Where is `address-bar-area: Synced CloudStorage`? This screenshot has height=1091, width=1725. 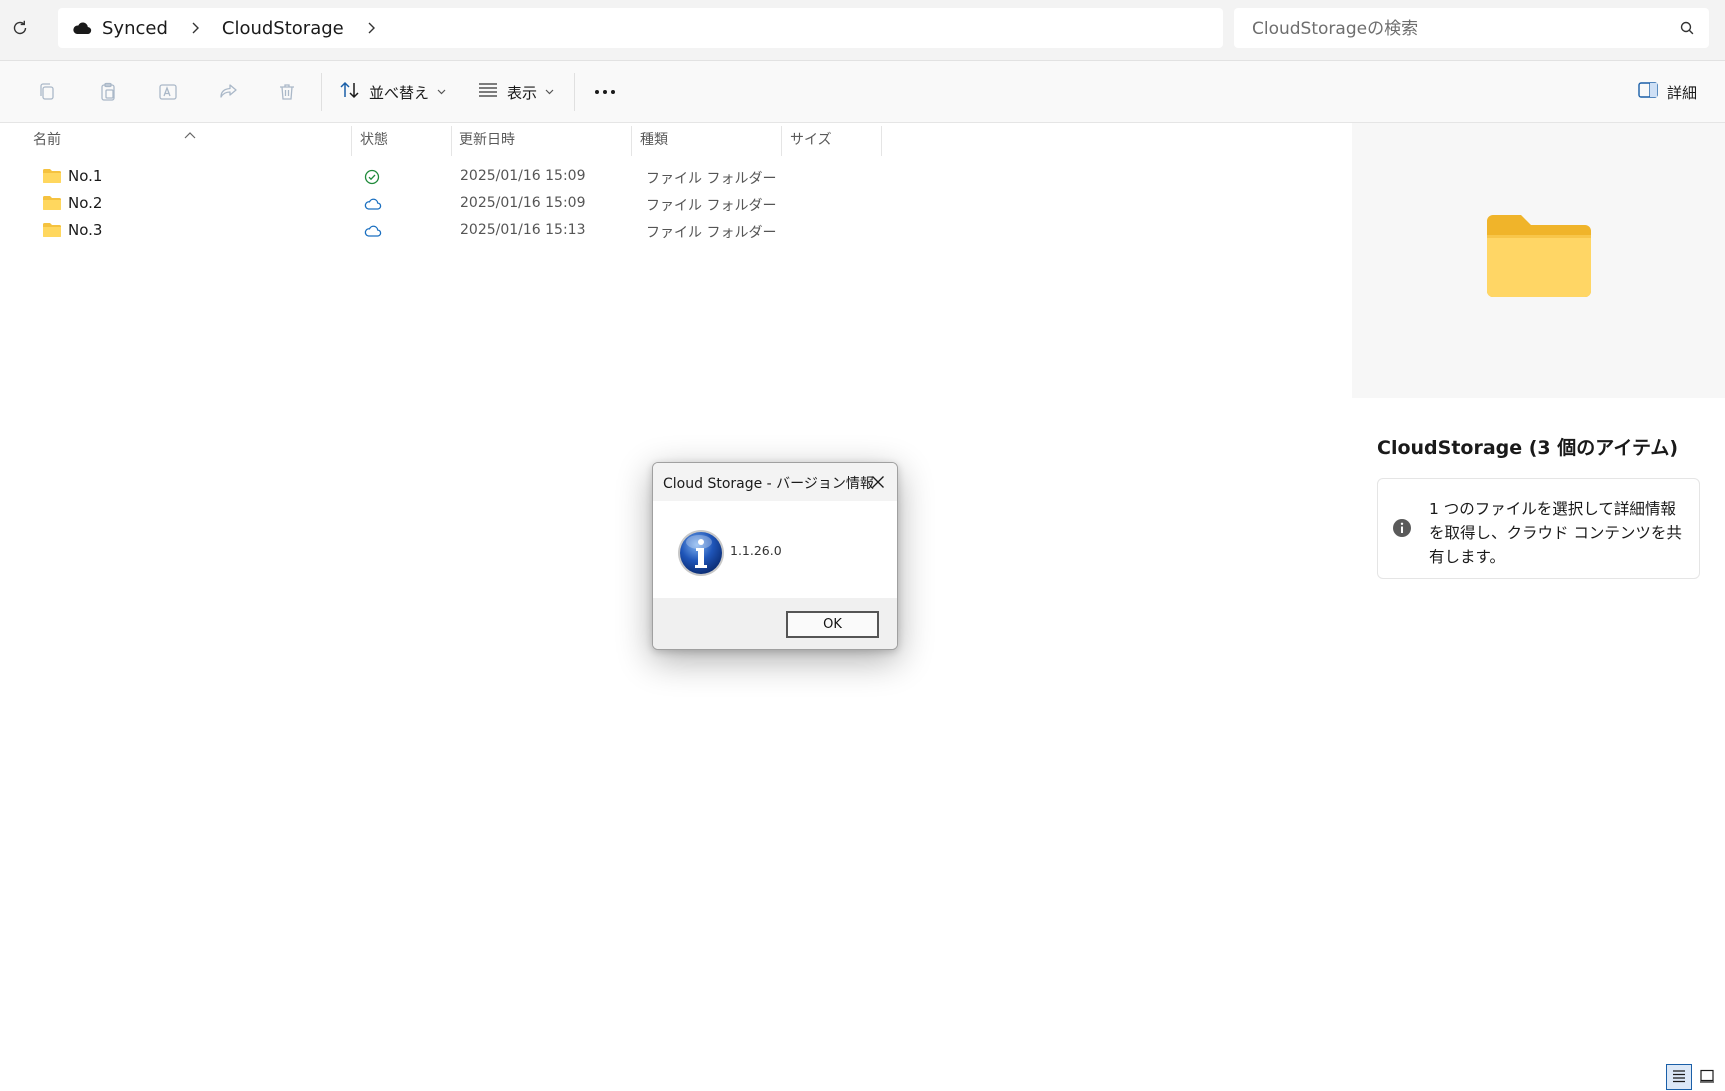 address-bar-area: Synced CloudStorage is located at coordinates (862, 30).